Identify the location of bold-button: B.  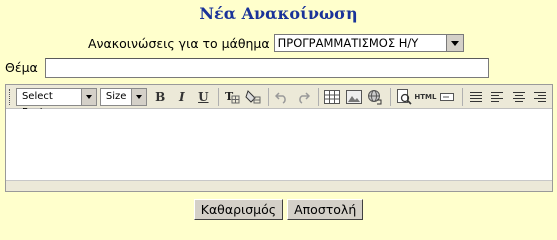
(160, 97).